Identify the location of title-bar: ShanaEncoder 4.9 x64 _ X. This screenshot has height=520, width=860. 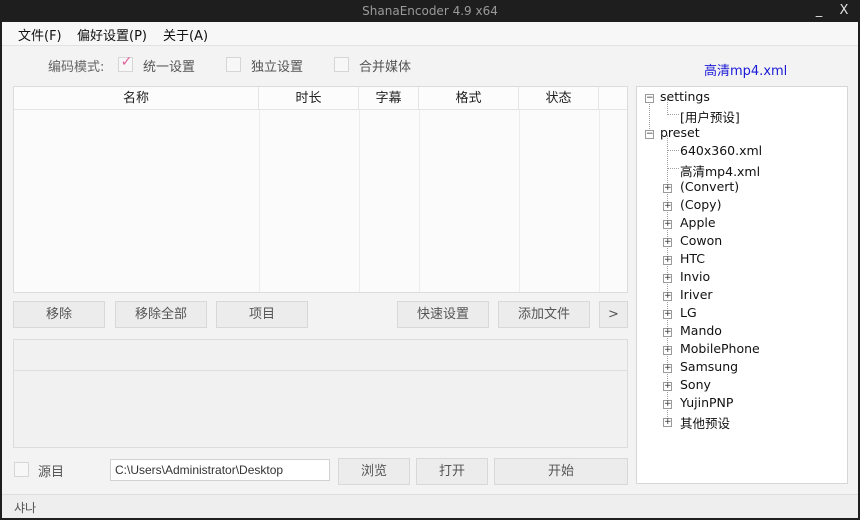
(430, 11).